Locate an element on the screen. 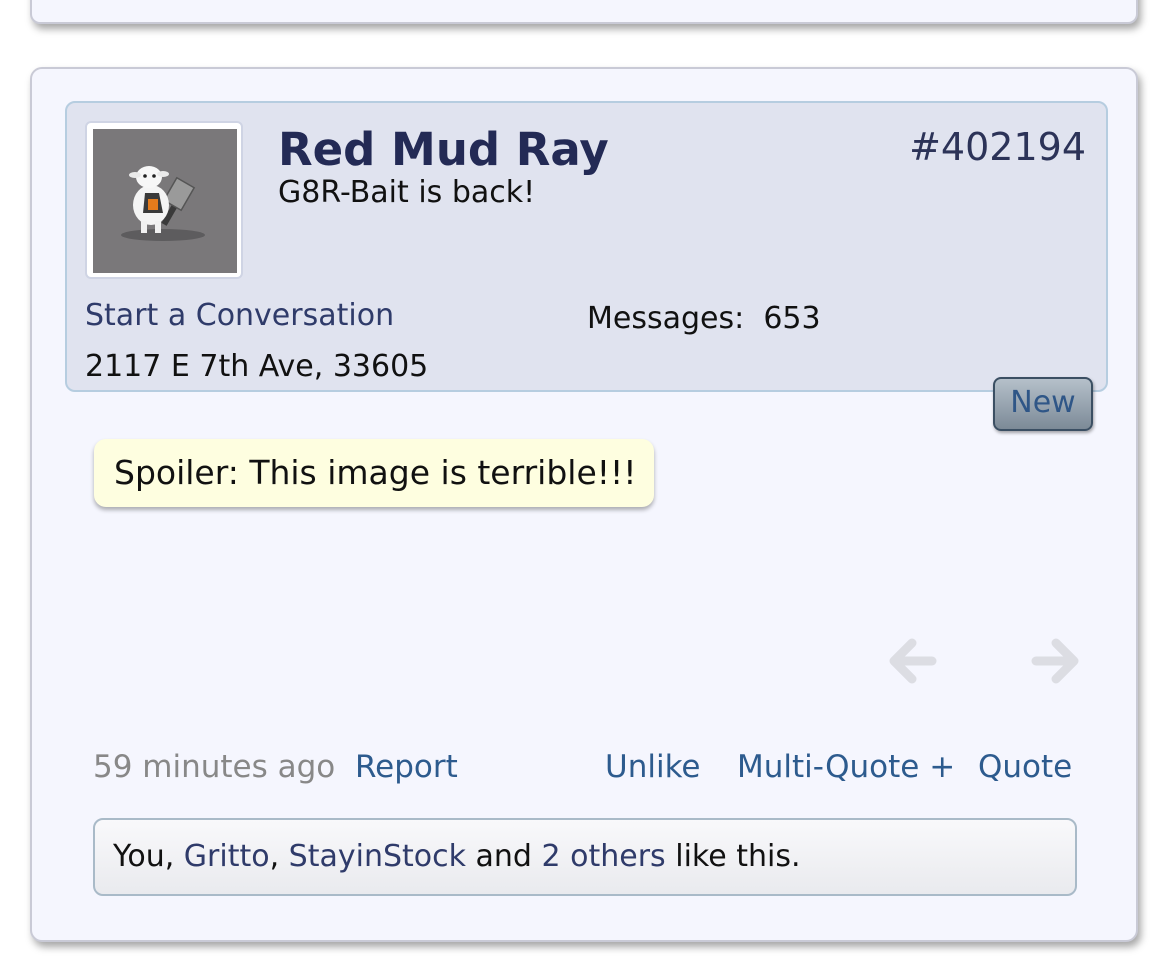 This screenshot has width=1170, height=969. liker-link-stayinstock: StayinStock is located at coordinates (377, 856).